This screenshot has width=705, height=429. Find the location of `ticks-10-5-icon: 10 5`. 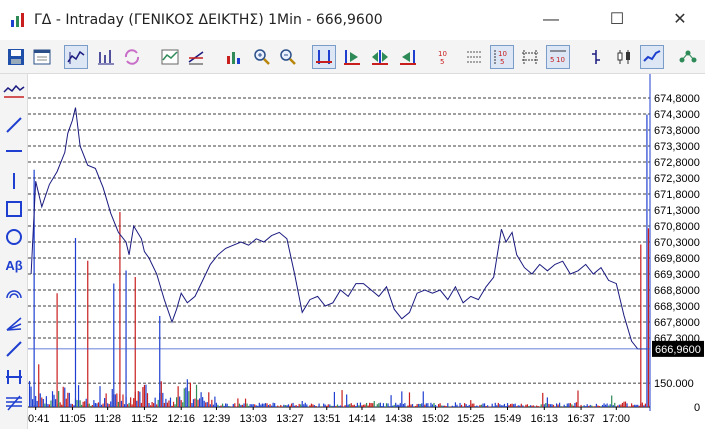

ticks-10-5-icon: 10 5 is located at coordinates (444, 57).